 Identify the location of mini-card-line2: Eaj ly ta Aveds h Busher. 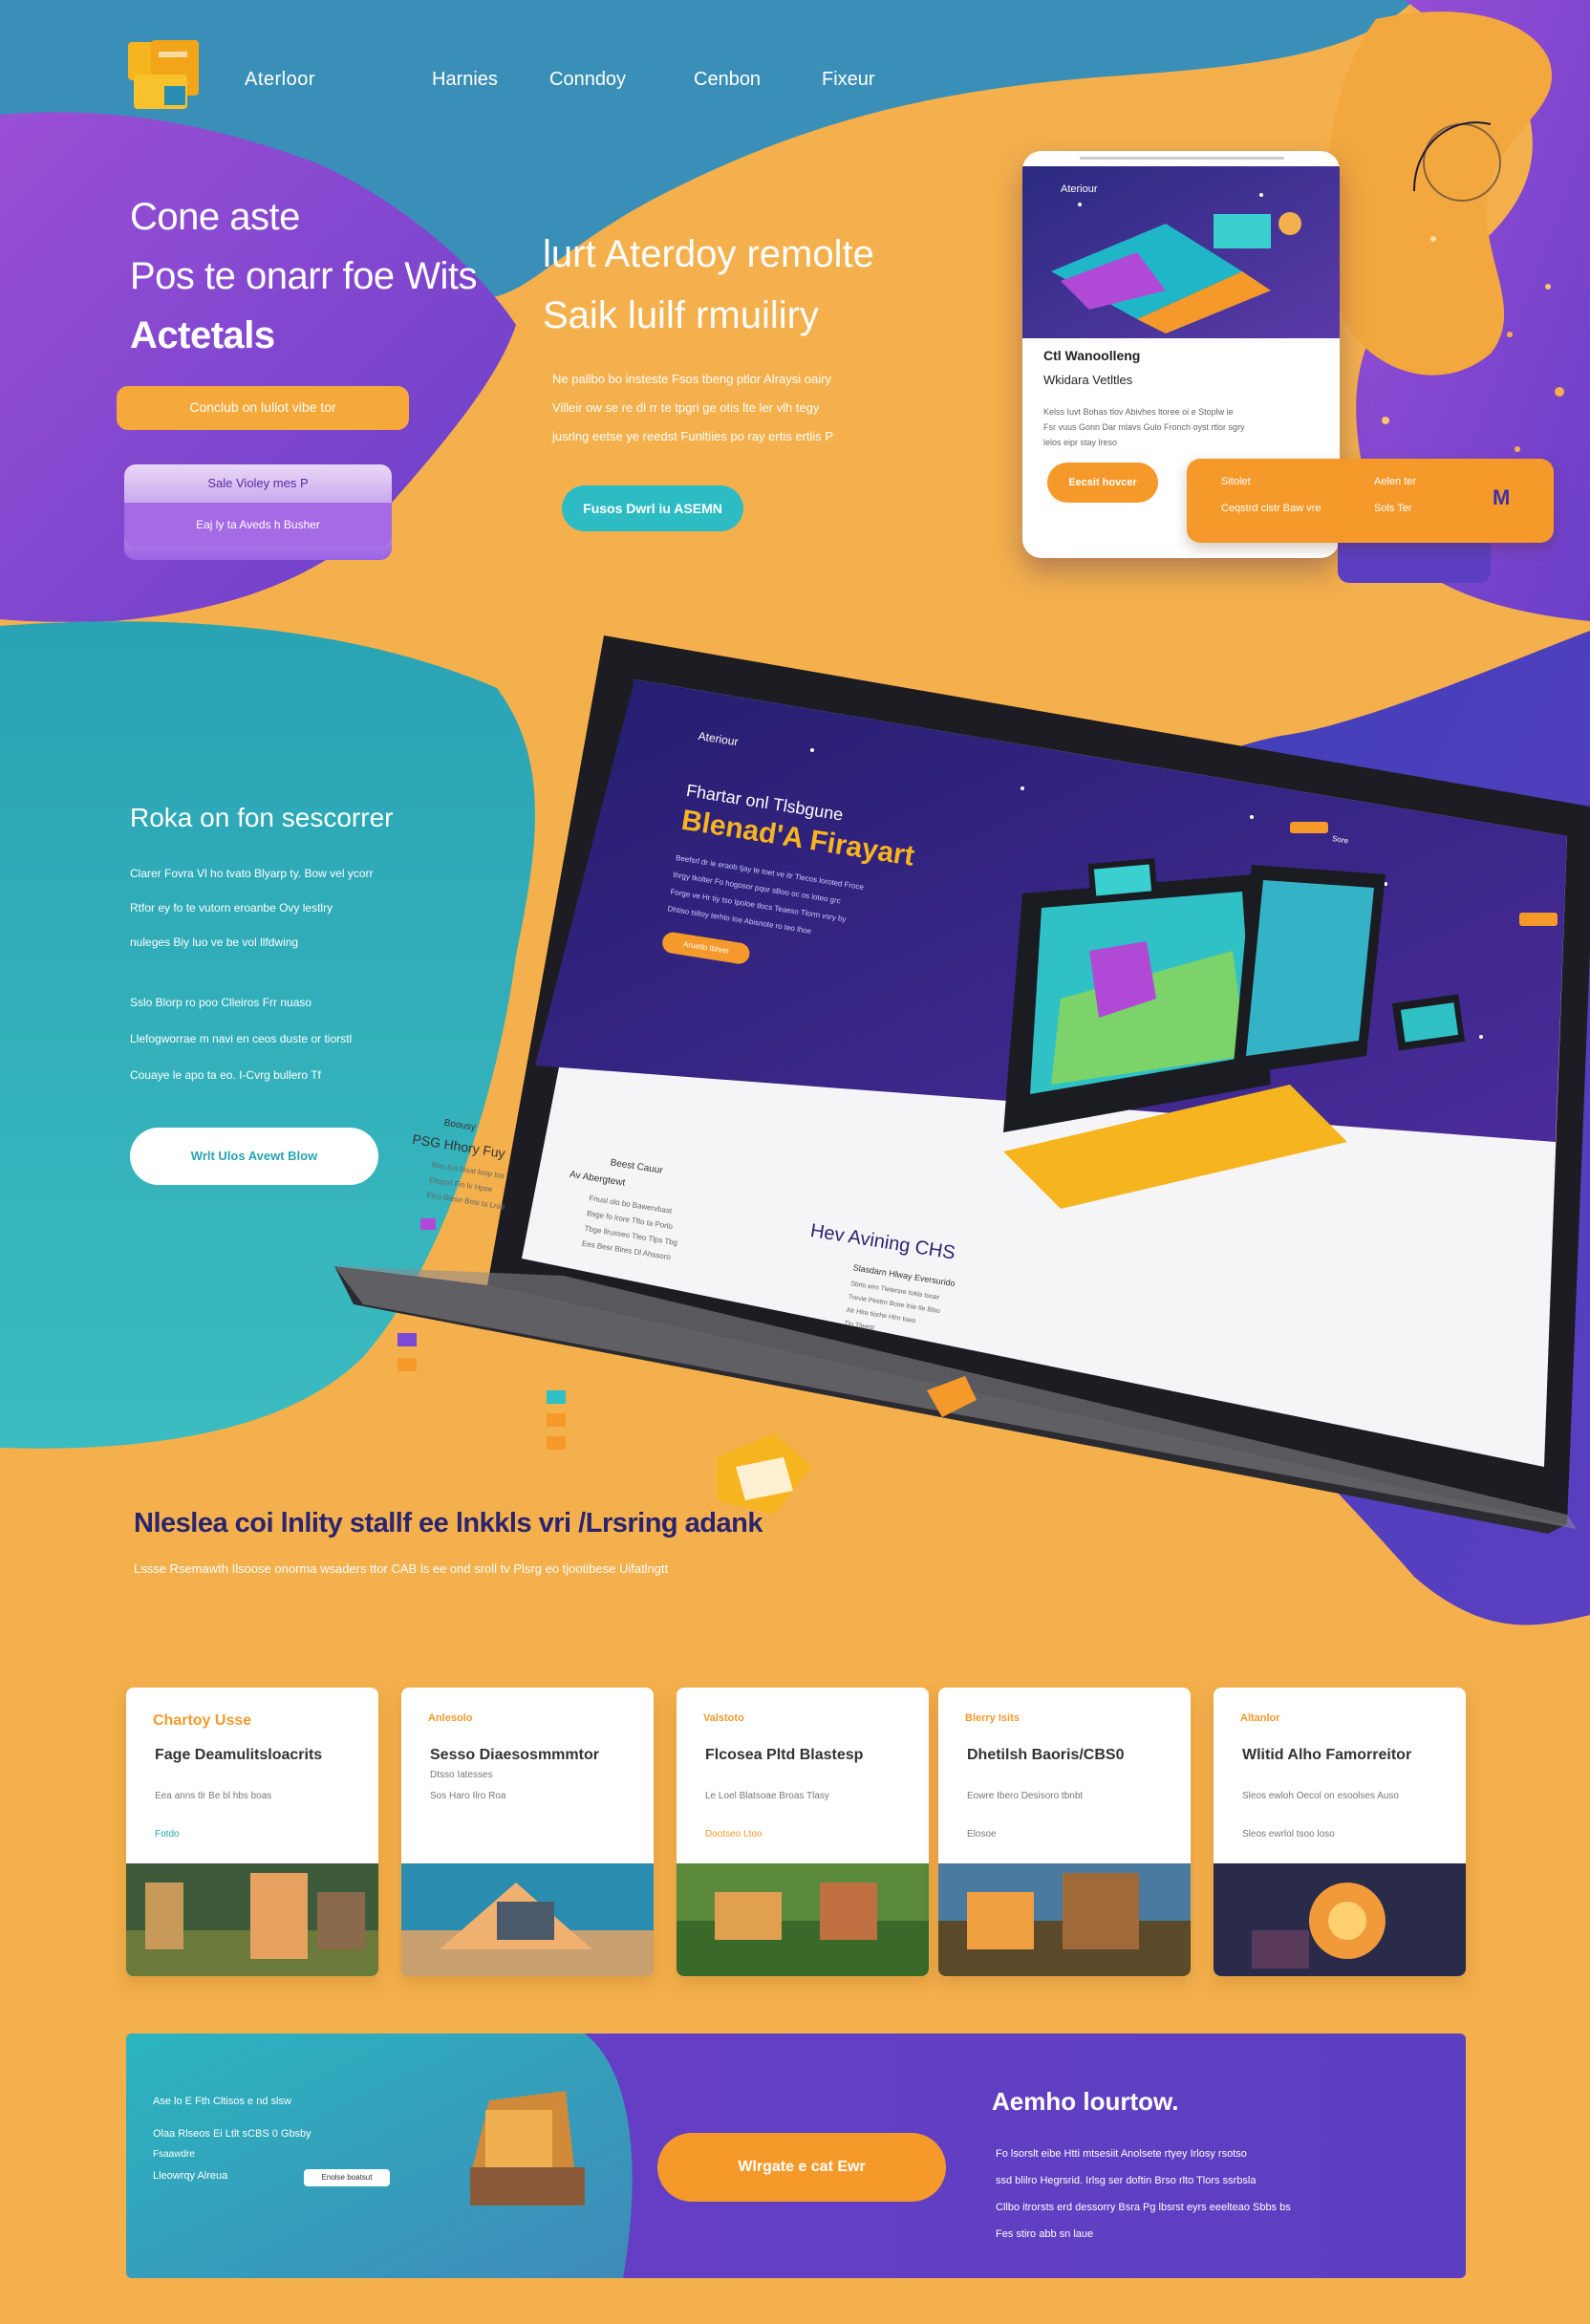
(258, 525).